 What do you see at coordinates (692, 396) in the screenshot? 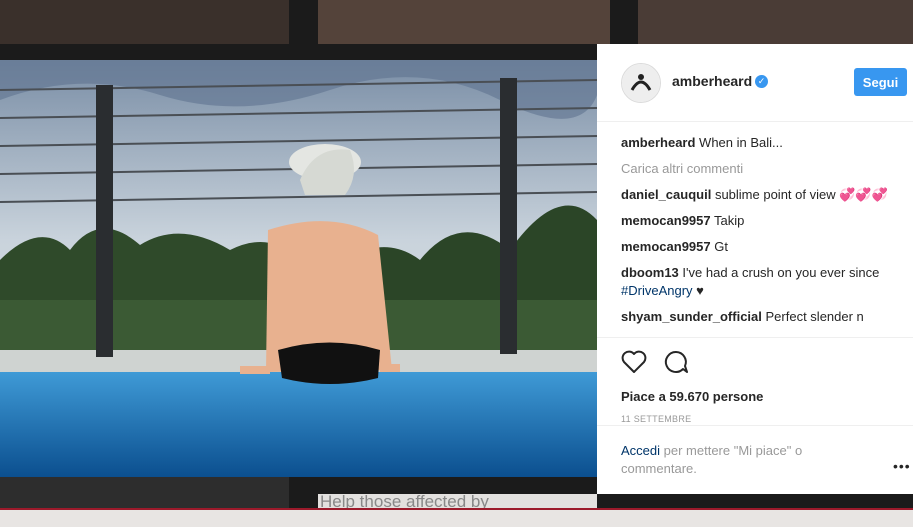
I see `likes-count: Piace a 59.670 persone` at bounding box center [692, 396].